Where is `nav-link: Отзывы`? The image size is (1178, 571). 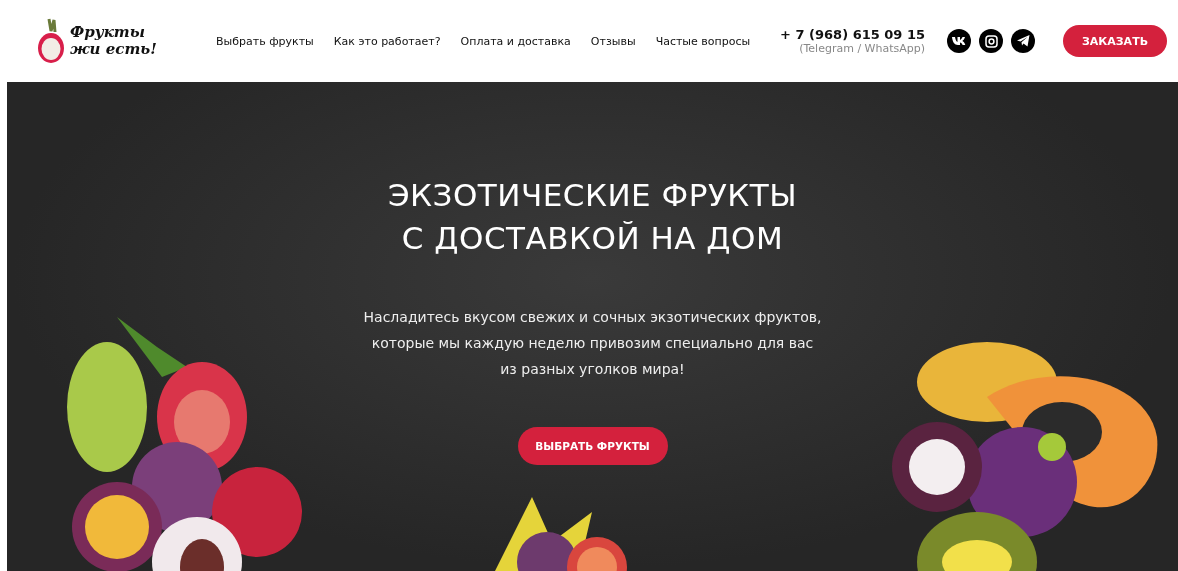
nav-link: Отзывы is located at coordinates (613, 41).